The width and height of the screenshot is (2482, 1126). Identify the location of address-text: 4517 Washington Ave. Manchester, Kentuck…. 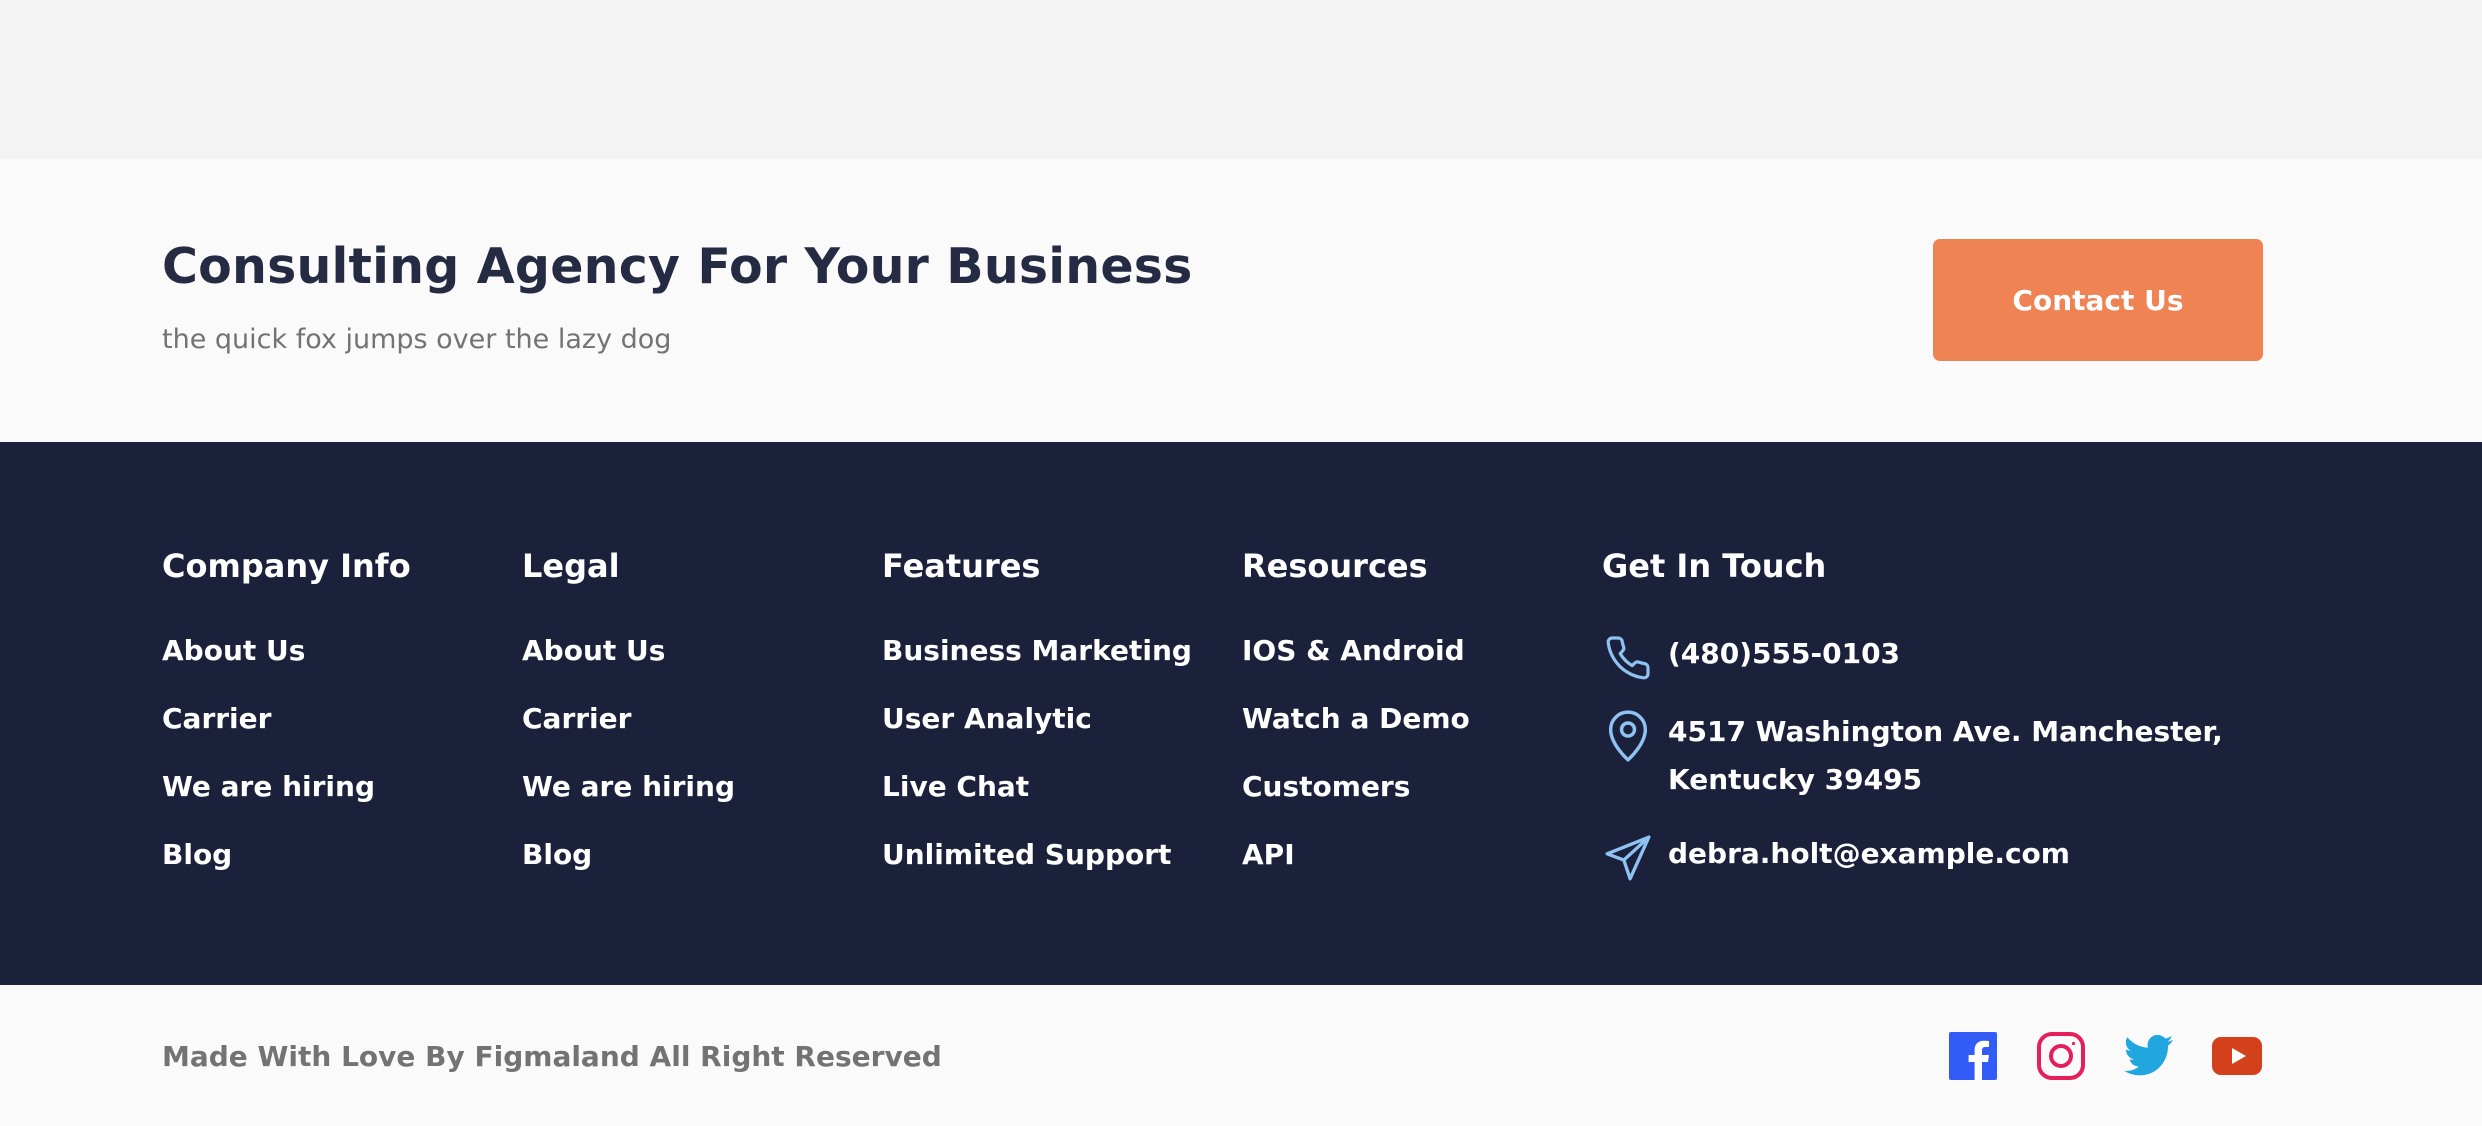
(1945, 756).